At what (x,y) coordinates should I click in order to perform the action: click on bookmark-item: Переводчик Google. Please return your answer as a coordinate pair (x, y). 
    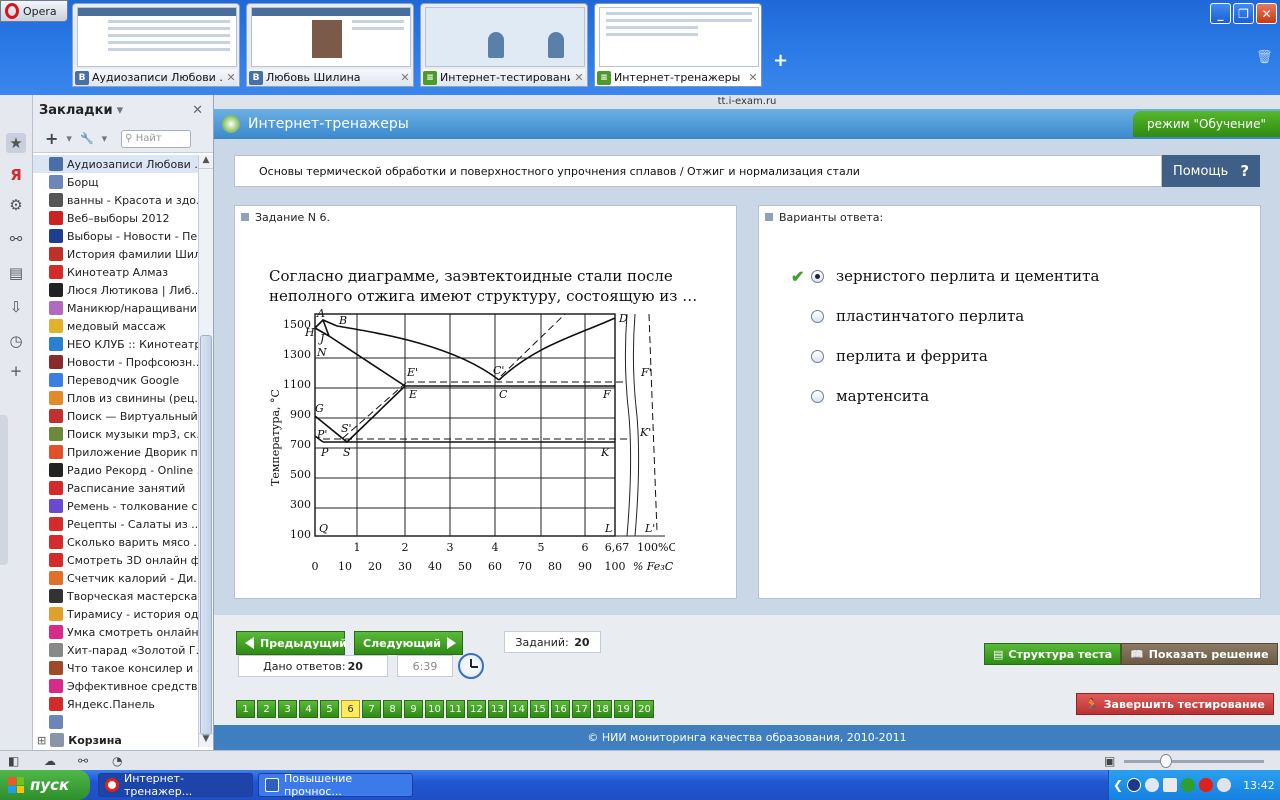
    Looking at the image, I should click on (115, 380).